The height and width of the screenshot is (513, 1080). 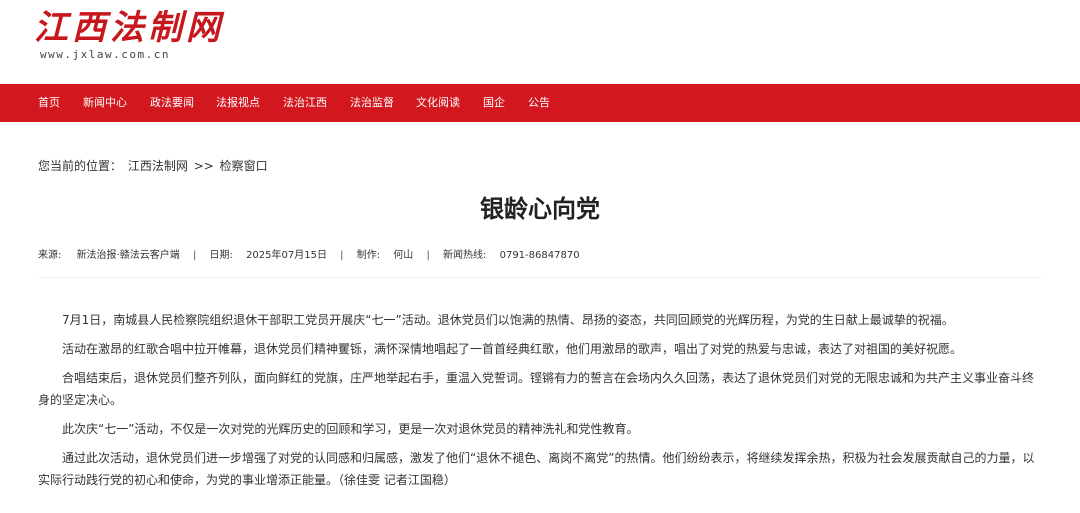 What do you see at coordinates (372, 103) in the screenshot?
I see `nav-item-supervision: 法治监督` at bounding box center [372, 103].